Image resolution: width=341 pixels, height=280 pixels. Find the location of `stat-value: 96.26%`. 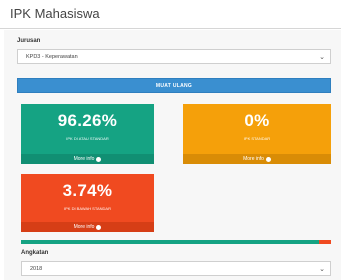

stat-value: 96.26% is located at coordinates (87, 120).